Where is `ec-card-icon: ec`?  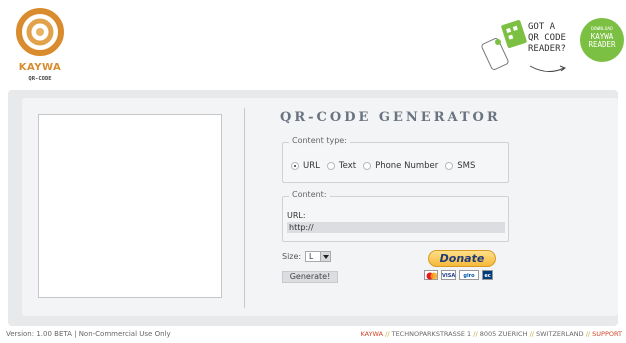 ec-card-icon: ec is located at coordinates (487, 275).